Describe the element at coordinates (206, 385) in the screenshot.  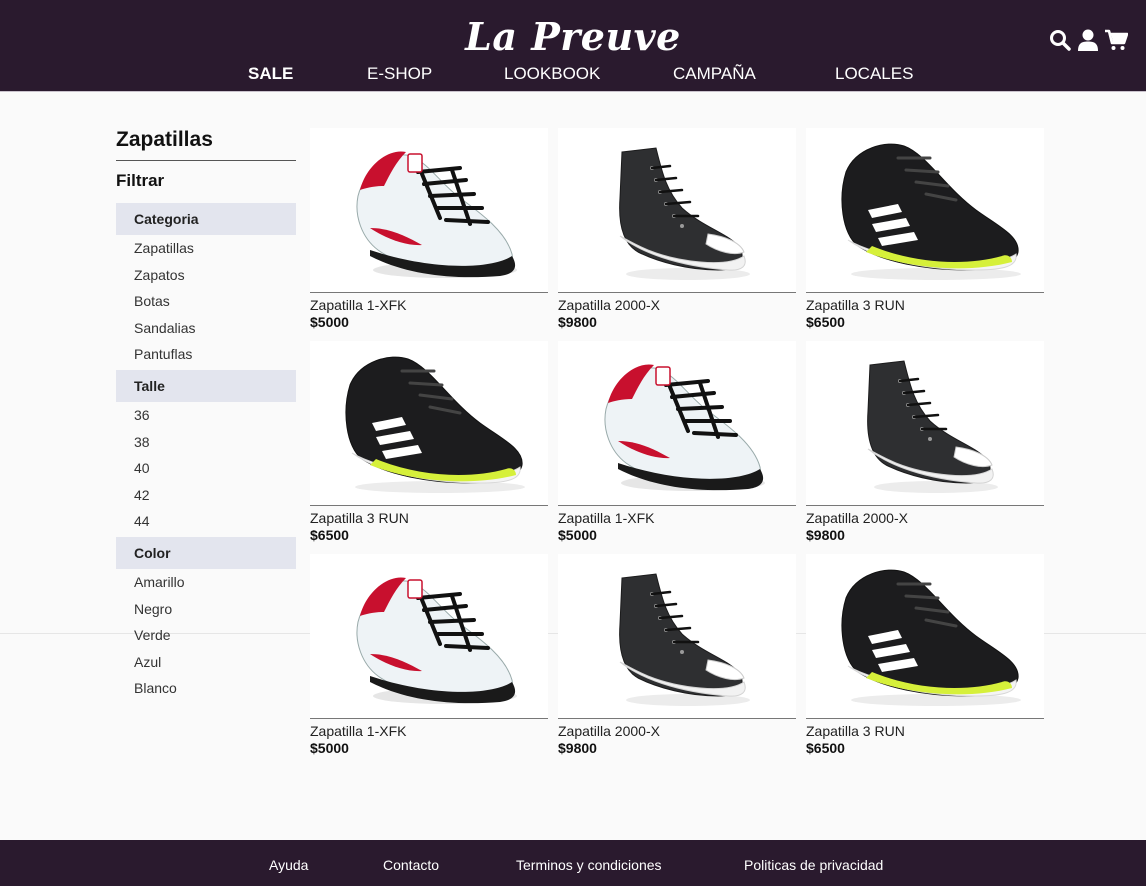
I see `filter-group-talle: Talle` at that location.